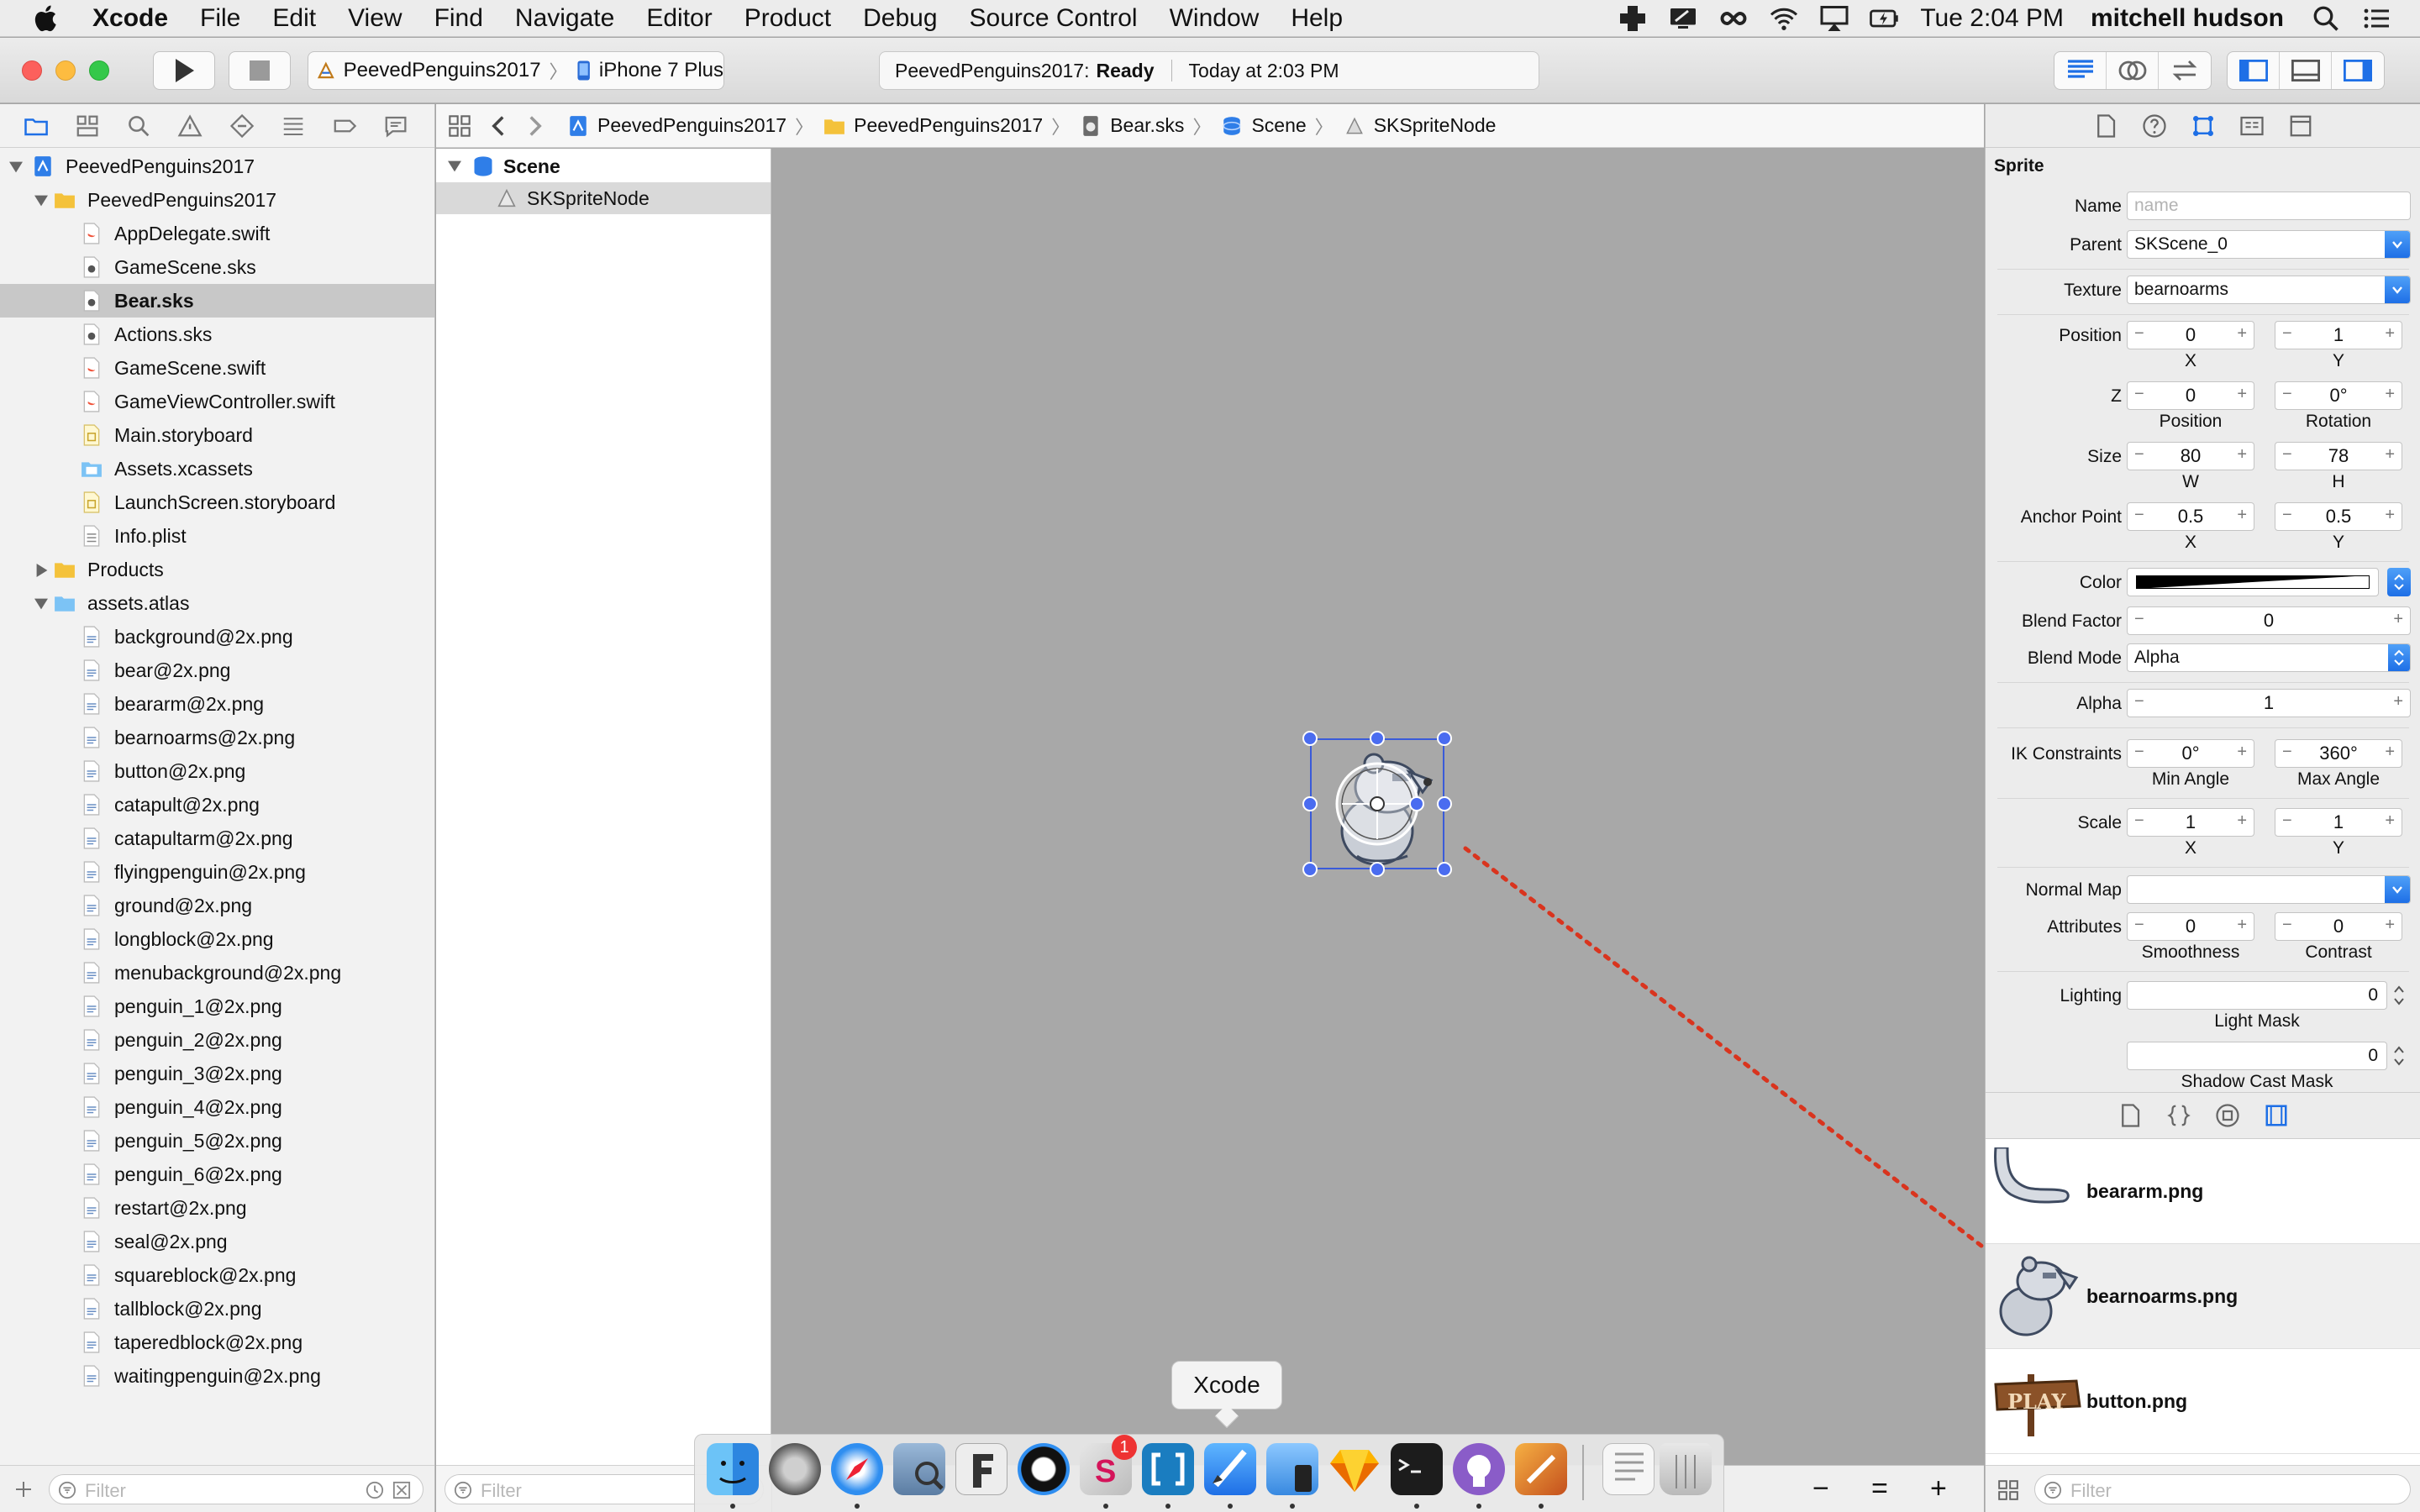  What do you see at coordinates (375, 1490) in the screenshot?
I see `recent-files-icon` at bounding box center [375, 1490].